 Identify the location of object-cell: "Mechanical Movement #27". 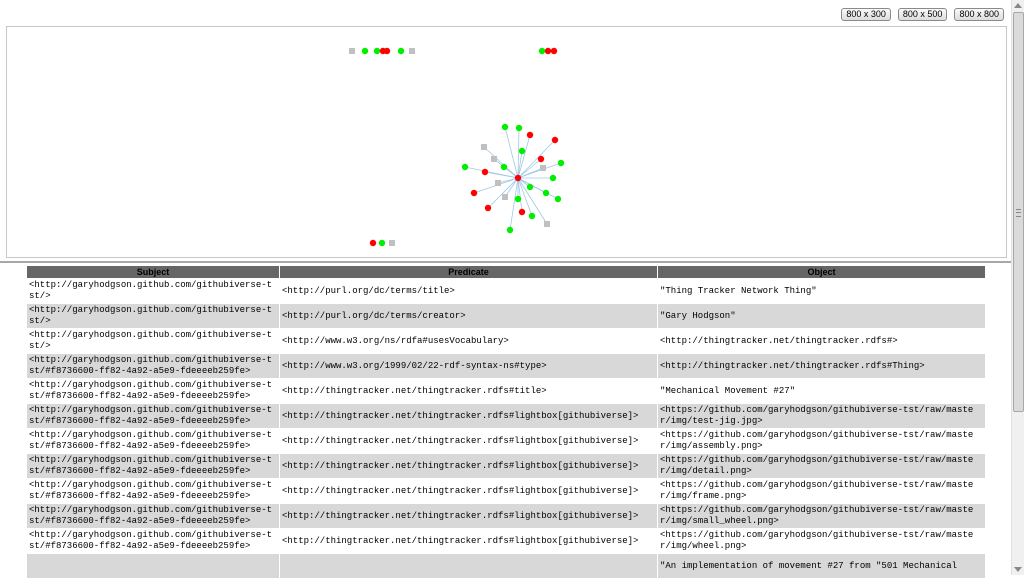
(821, 391).